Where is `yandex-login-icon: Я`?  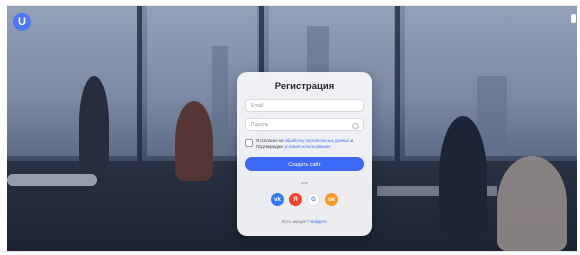
yandex-login-icon: Я is located at coordinates (295, 199).